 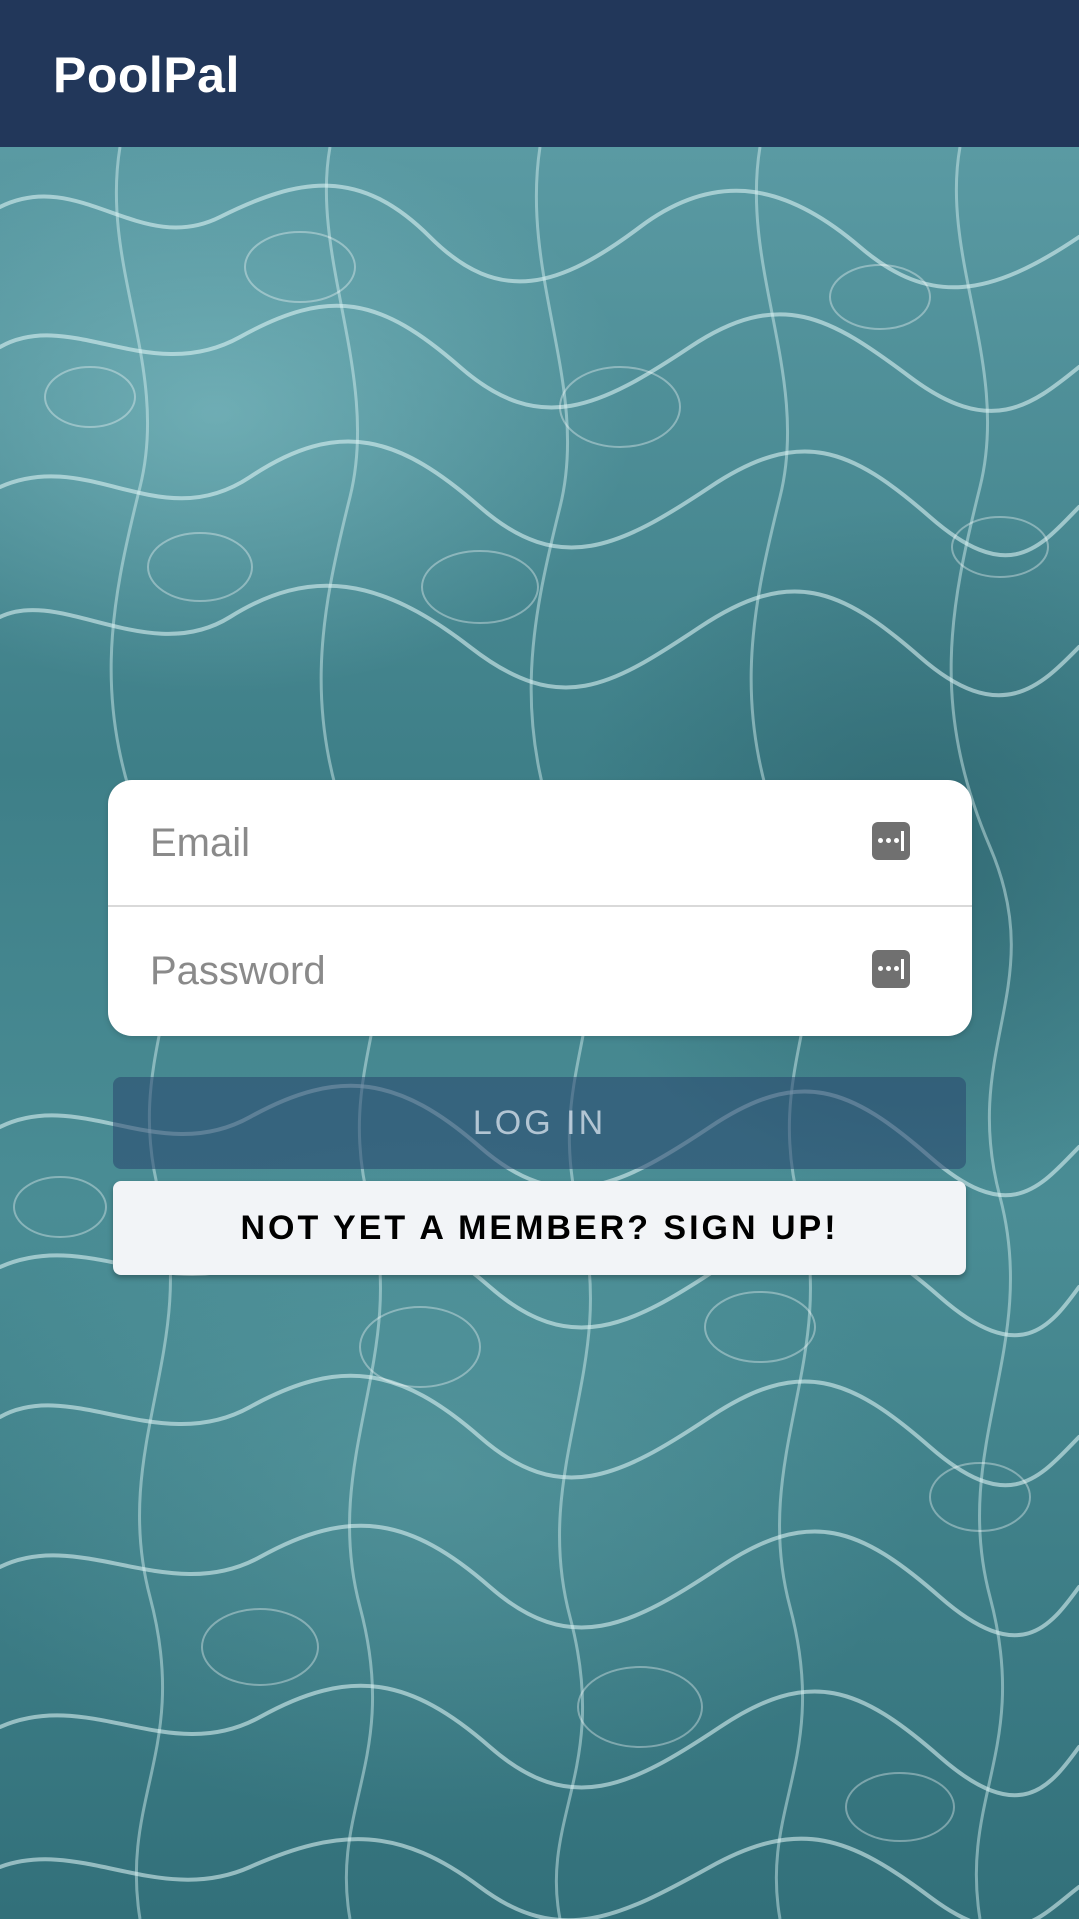 What do you see at coordinates (539, 1228) in the screenshot?
I see `signup-button: NOT YET A MEMBER? SIGN UP!` at bounding box center [539, 1228].